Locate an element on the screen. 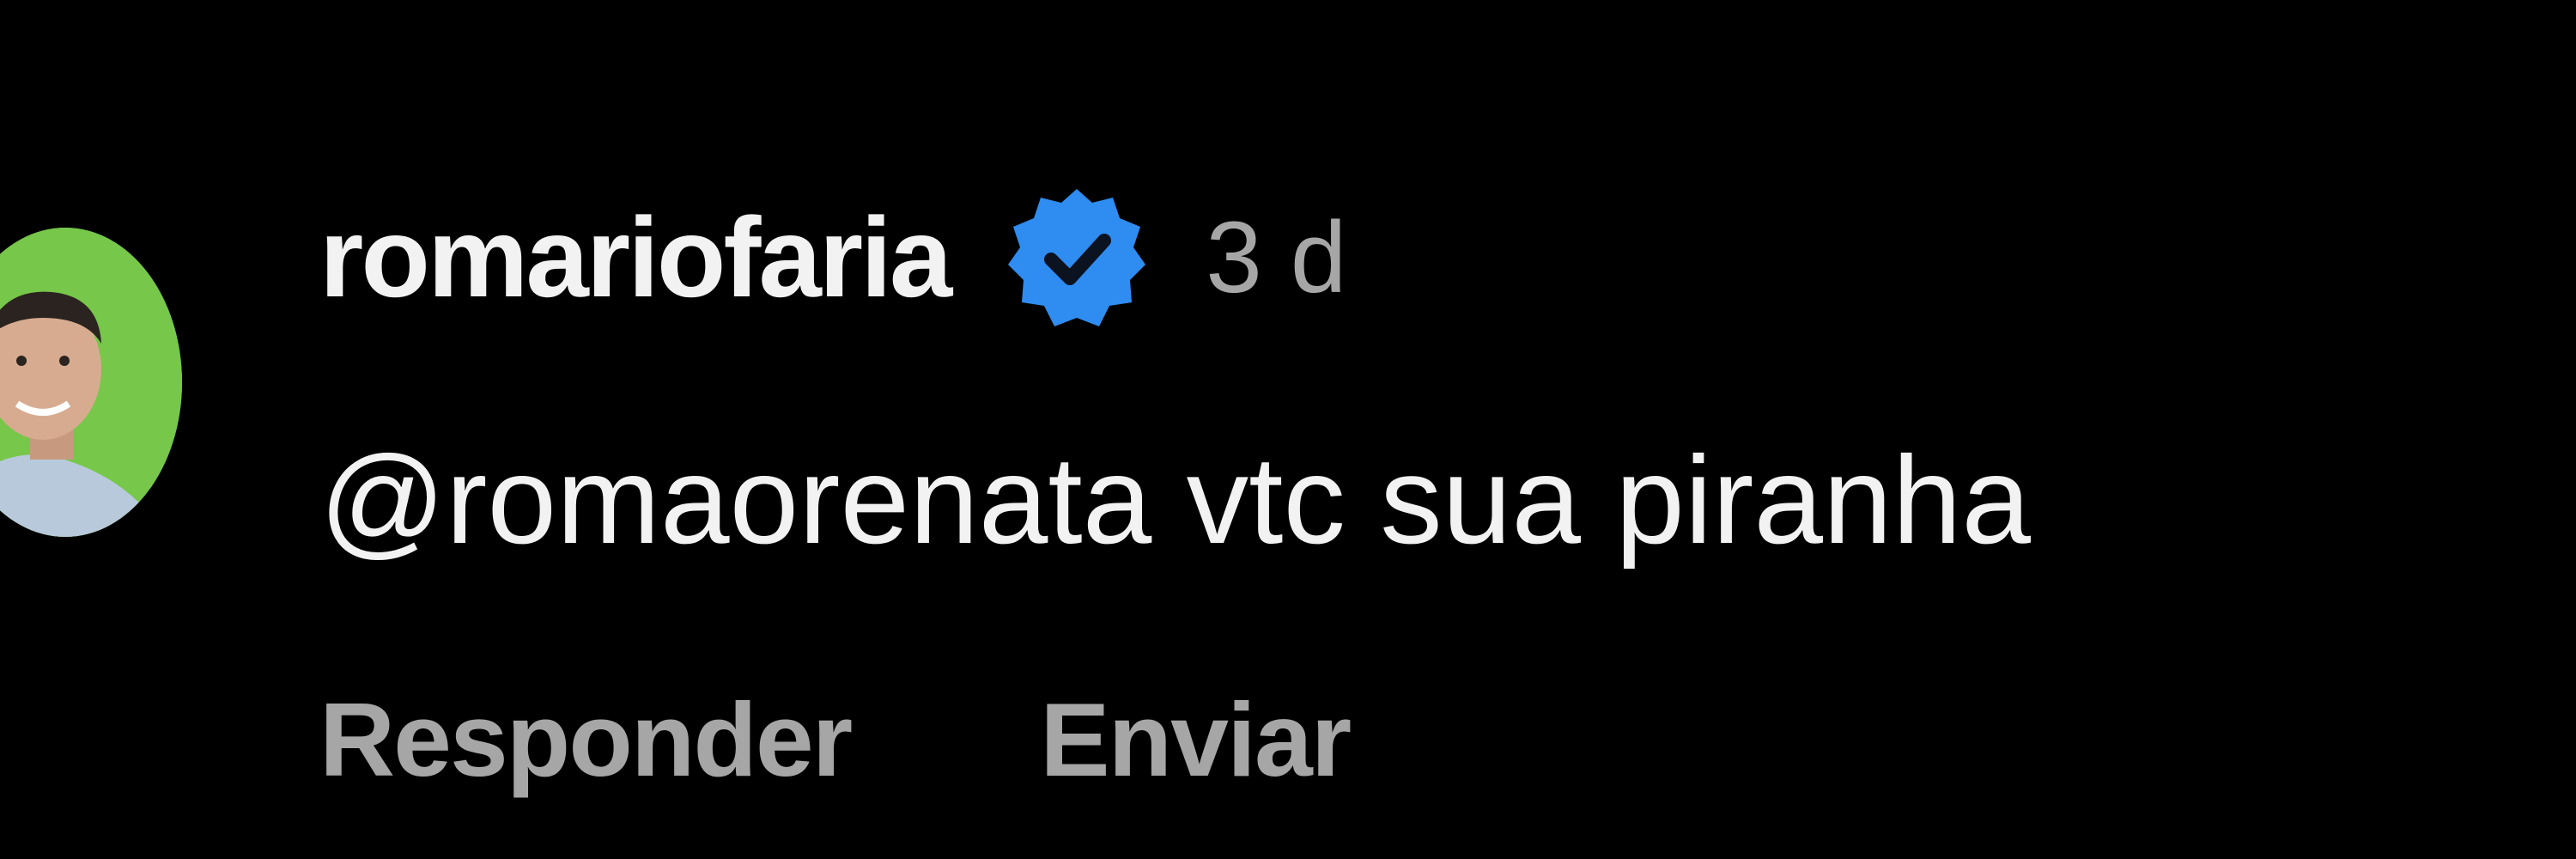 The height and width of the screenshot is (859, 2576). reply-button: Responder is located at coordinates (586, 740).